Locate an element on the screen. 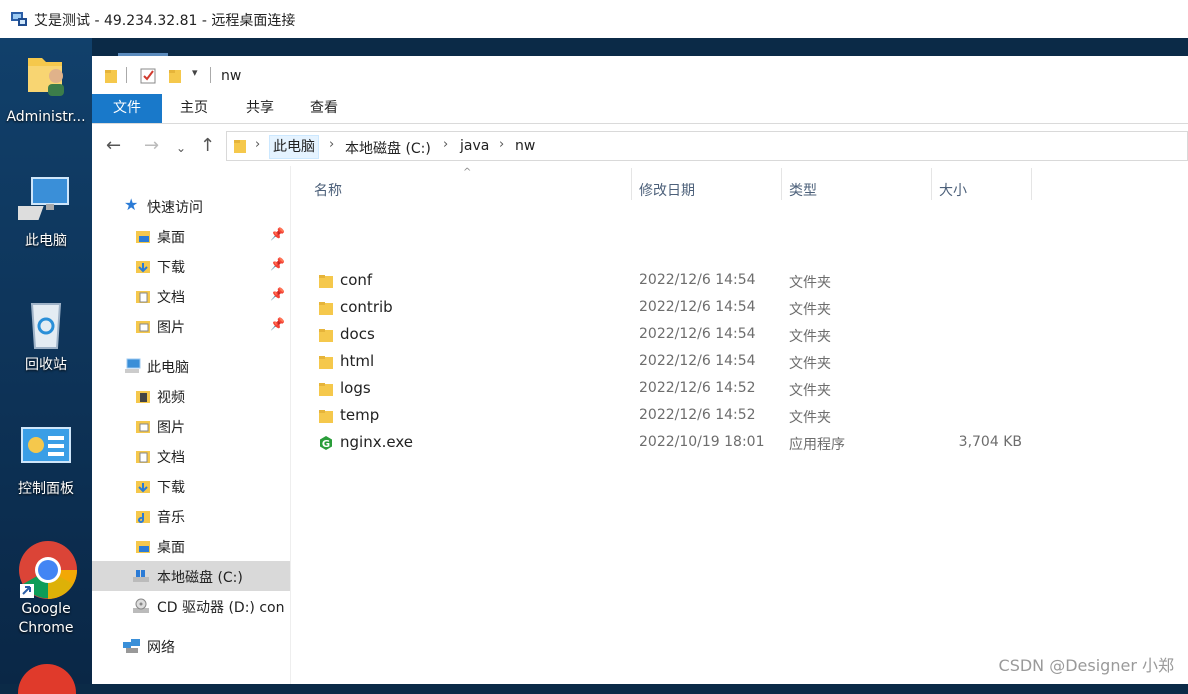 This screenshot has width=1188, height=694. new-folder-icon is located at coordinates (175, 78).